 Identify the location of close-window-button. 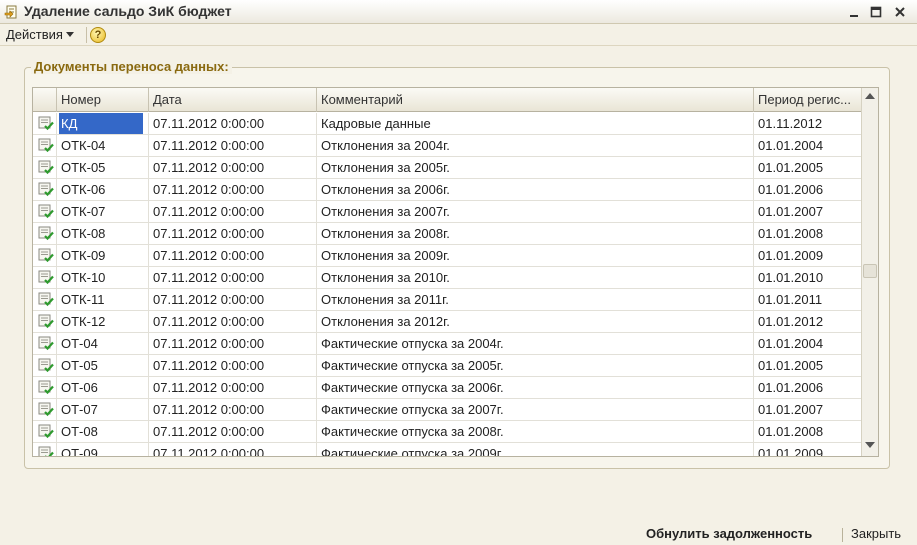
(900, 12).